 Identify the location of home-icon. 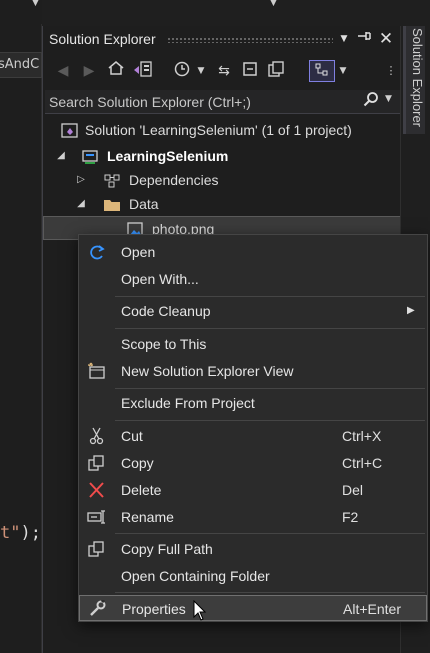
(116, 71).